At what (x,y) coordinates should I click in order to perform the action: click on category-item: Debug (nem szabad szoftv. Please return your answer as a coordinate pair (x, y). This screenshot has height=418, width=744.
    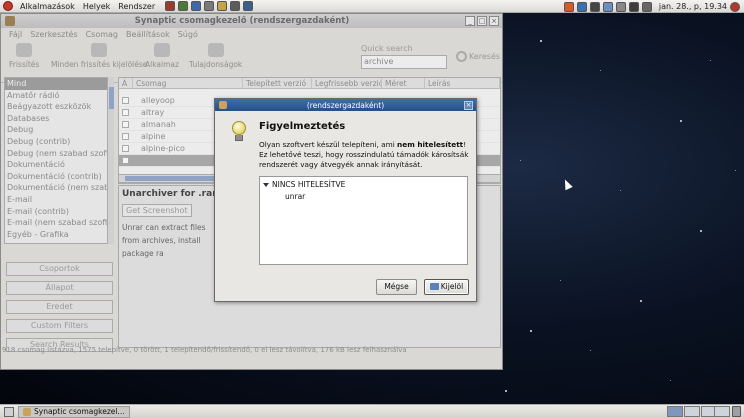
    Looking at the image, I should click on (58, 154).